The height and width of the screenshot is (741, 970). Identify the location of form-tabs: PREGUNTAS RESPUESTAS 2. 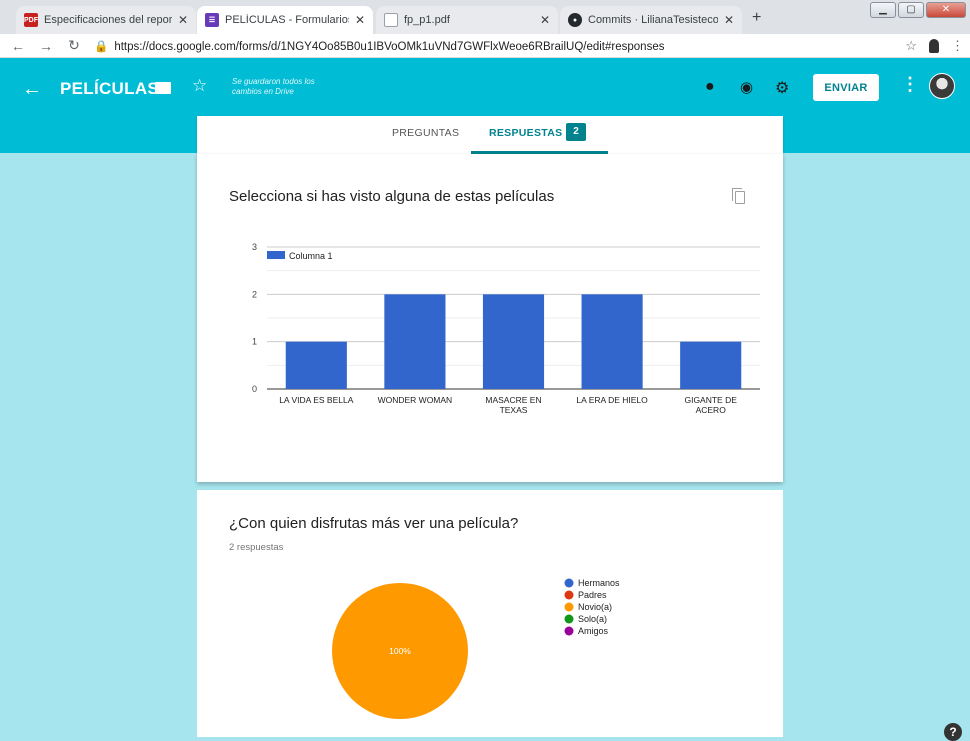
(490, 135).